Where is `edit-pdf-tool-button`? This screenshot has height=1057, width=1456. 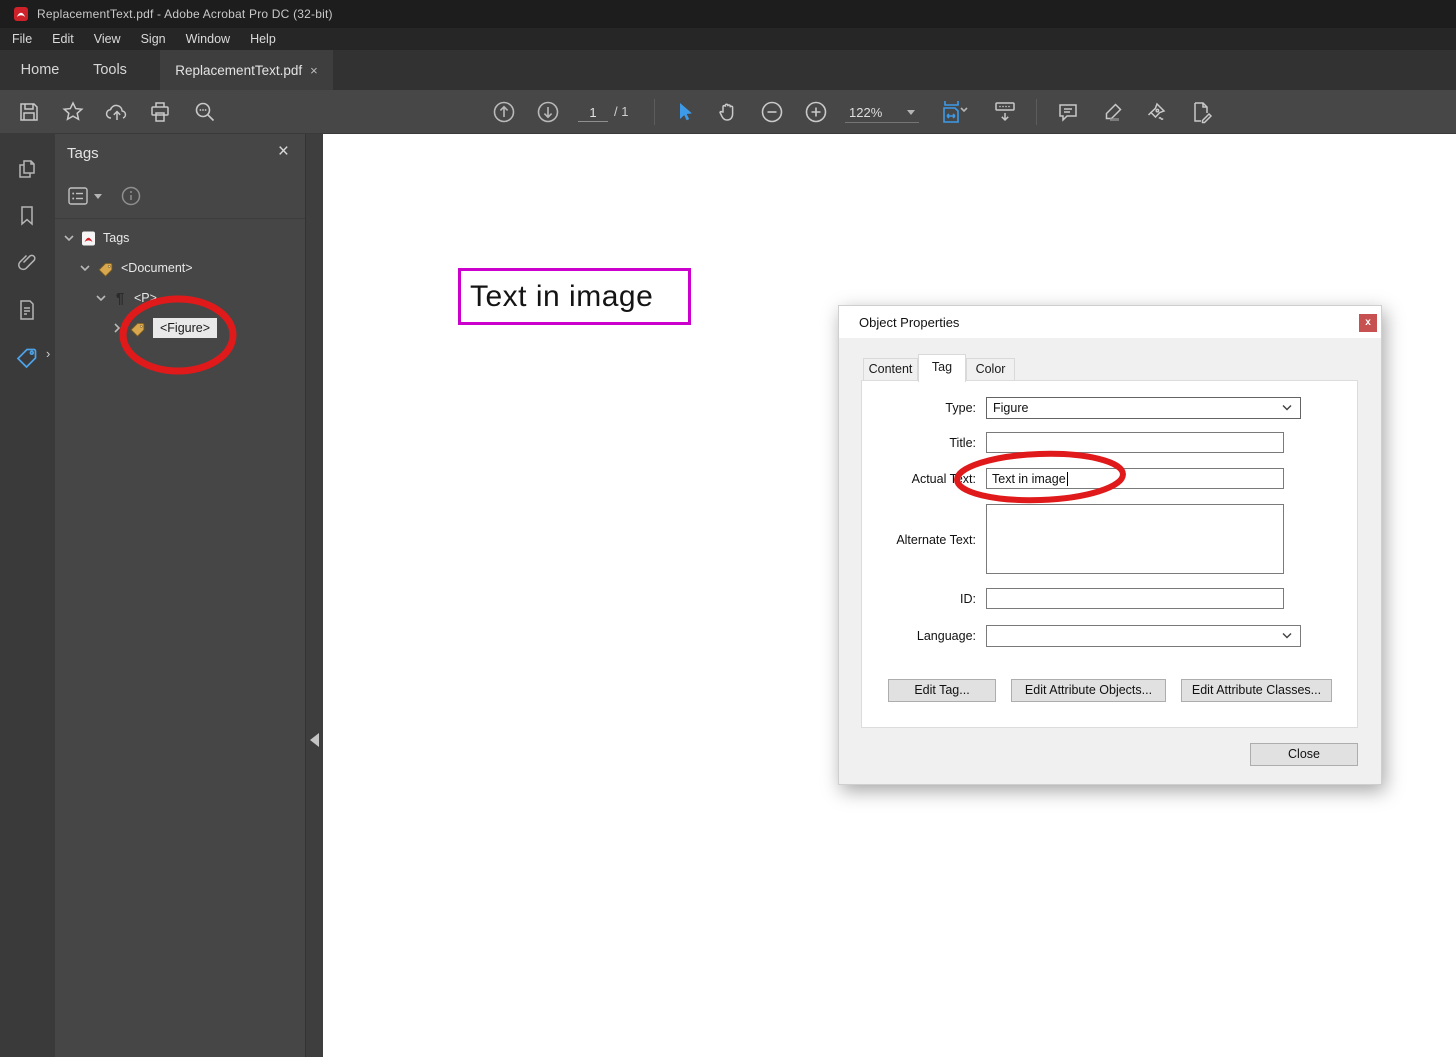
edit-pdf-tool-button is located at coordinates (1201, 111).